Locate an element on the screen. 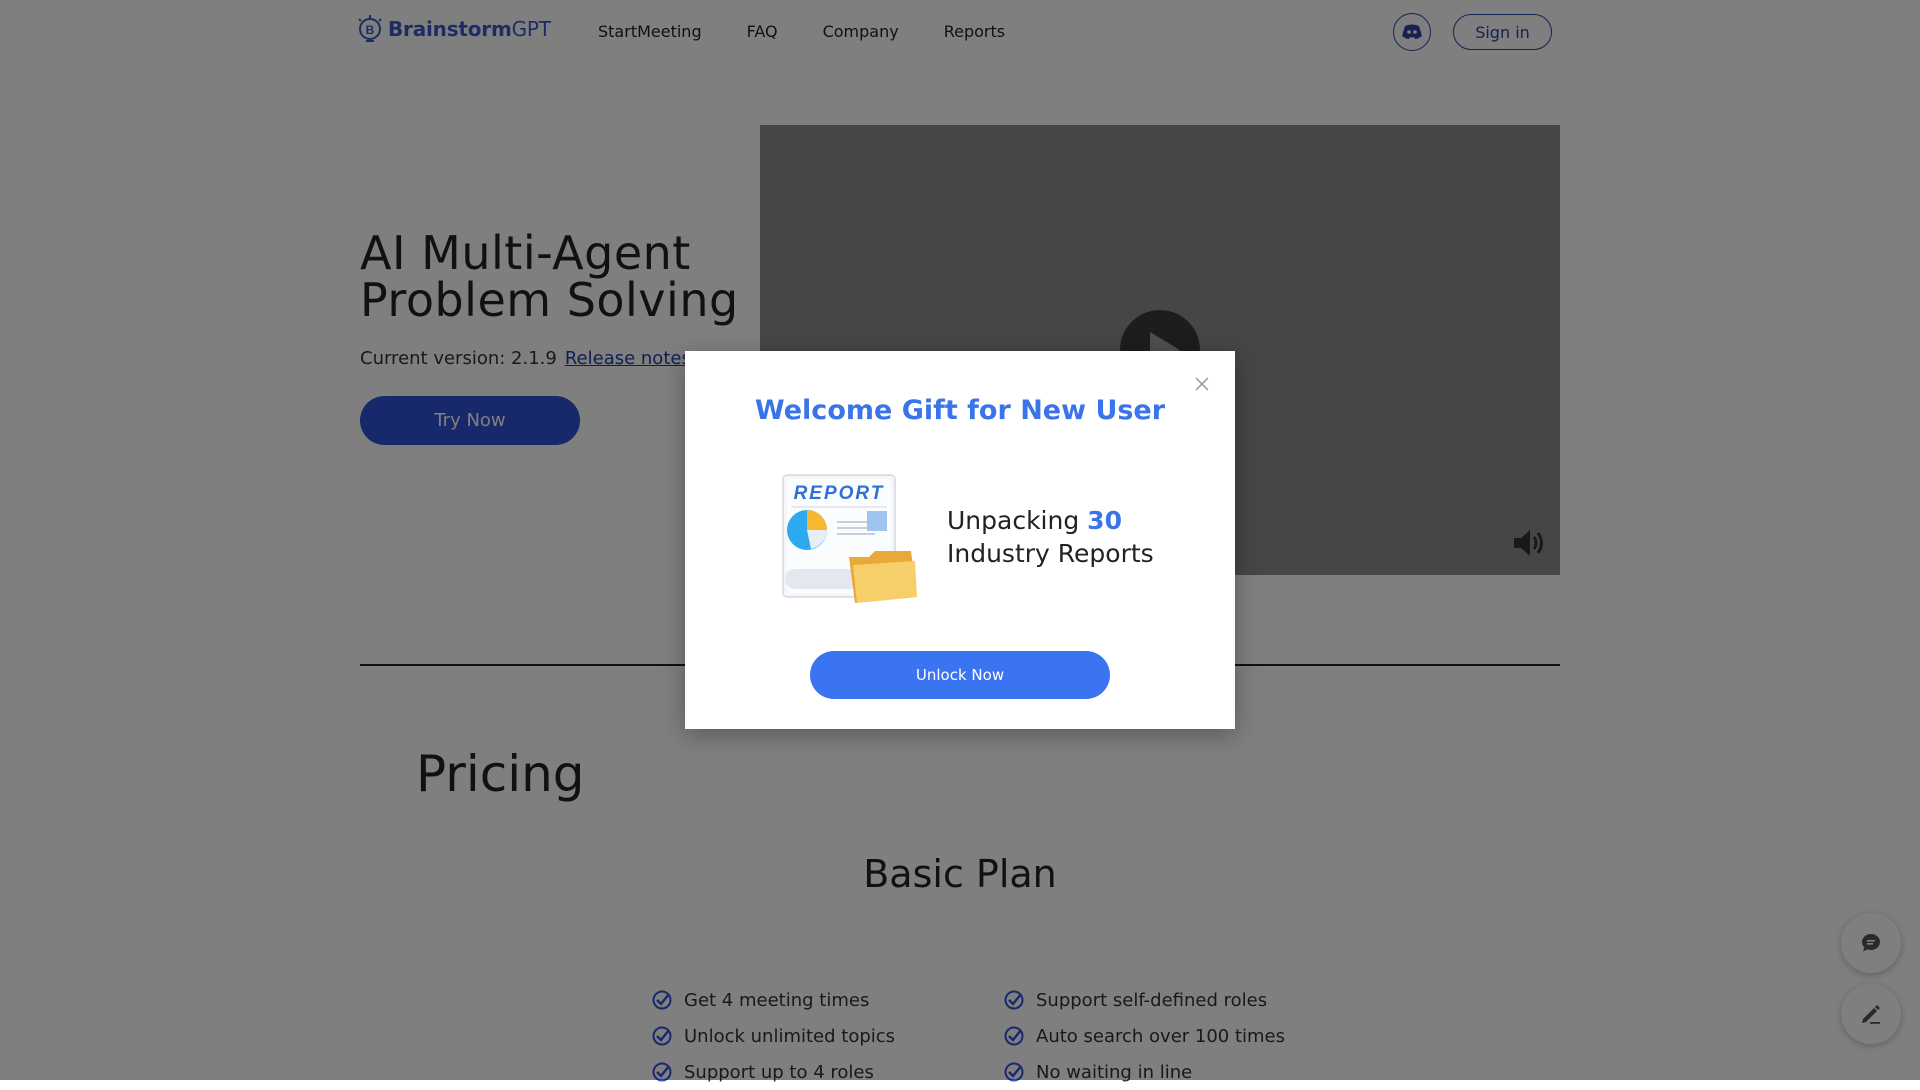 This screenshot has height=1090, width=1920. close-icon is located at coordinates (1202, 384).